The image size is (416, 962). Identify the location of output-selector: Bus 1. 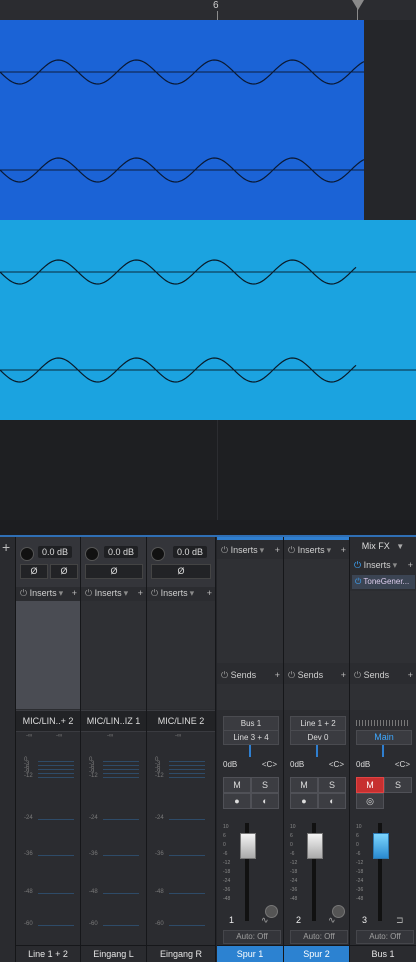
(251, 723).